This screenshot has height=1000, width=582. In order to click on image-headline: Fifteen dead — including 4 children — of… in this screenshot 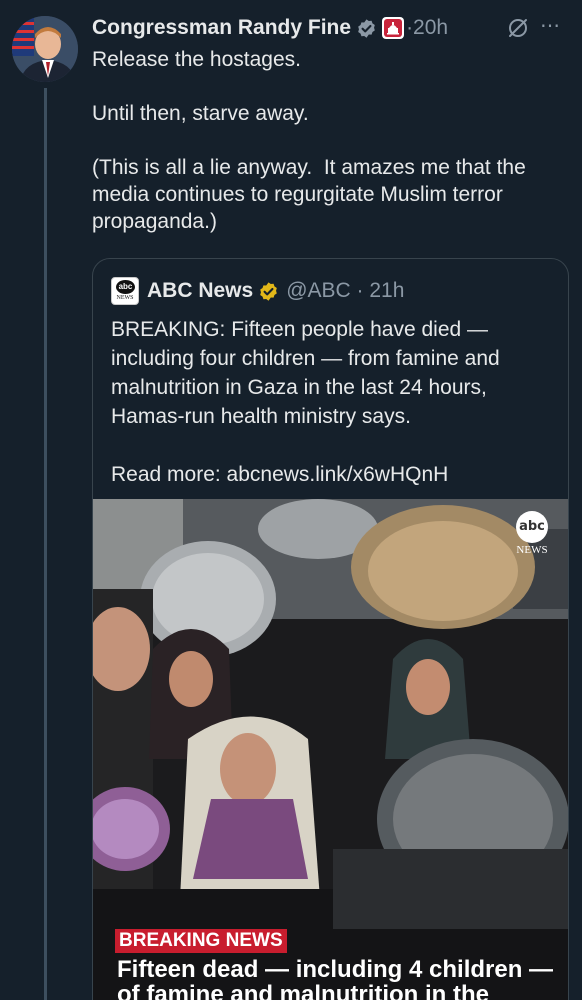, I will do `click(335, 978)`.